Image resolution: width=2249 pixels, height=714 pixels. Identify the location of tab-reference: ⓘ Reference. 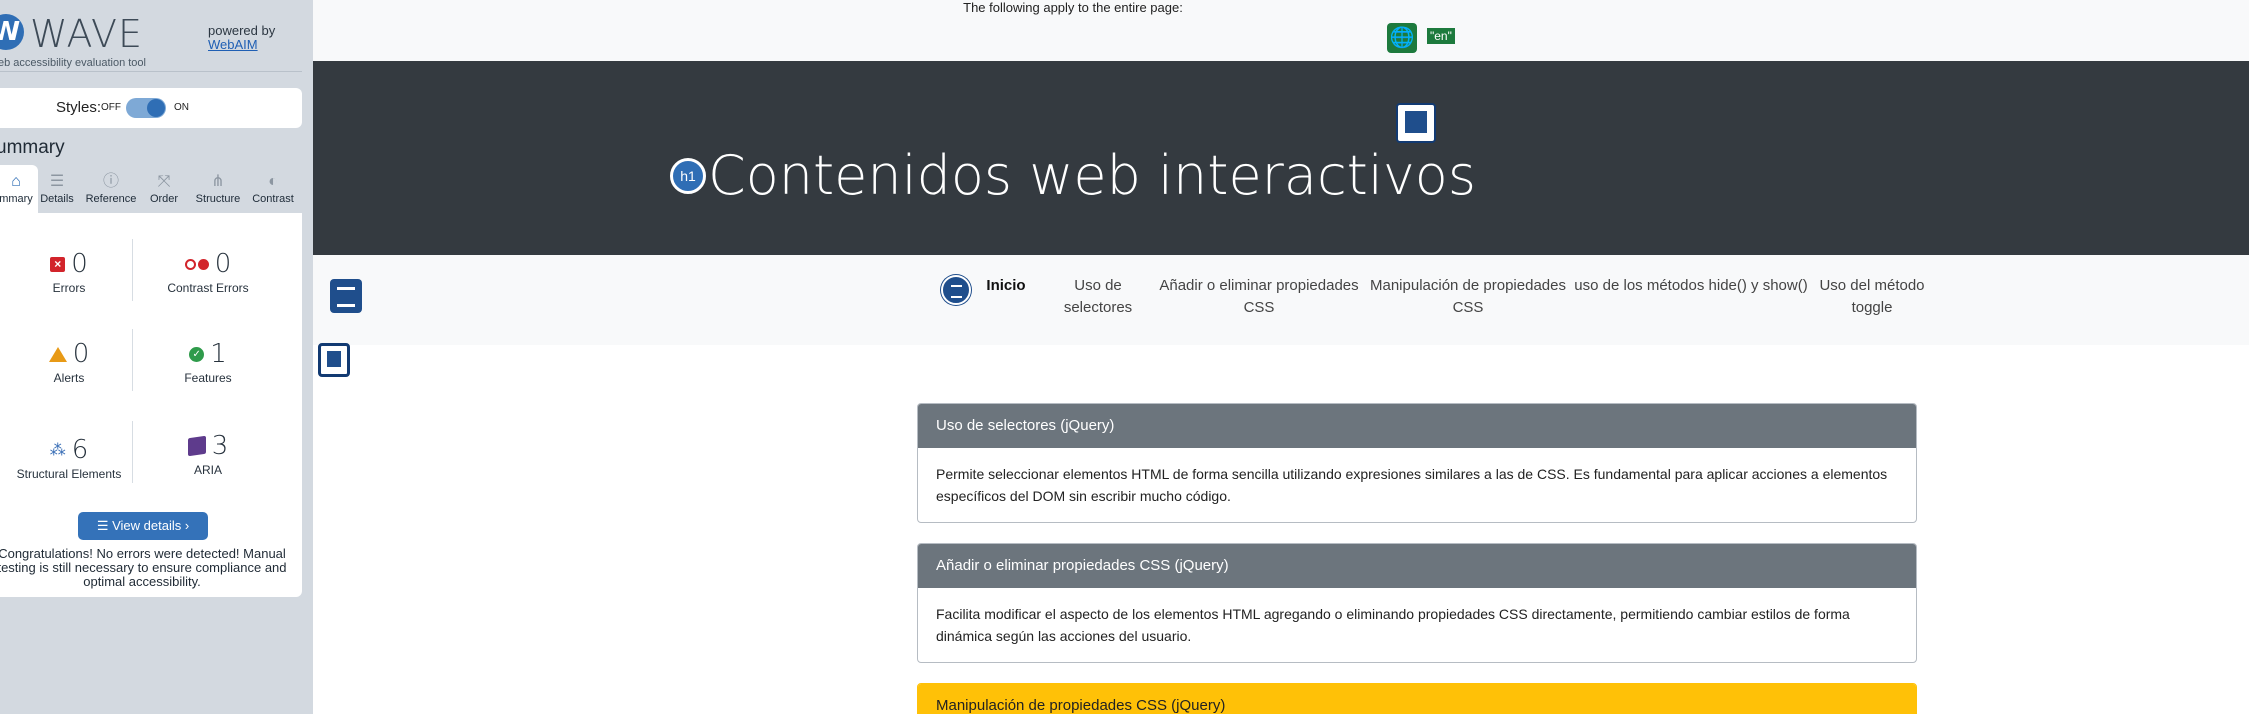
(111, 189).